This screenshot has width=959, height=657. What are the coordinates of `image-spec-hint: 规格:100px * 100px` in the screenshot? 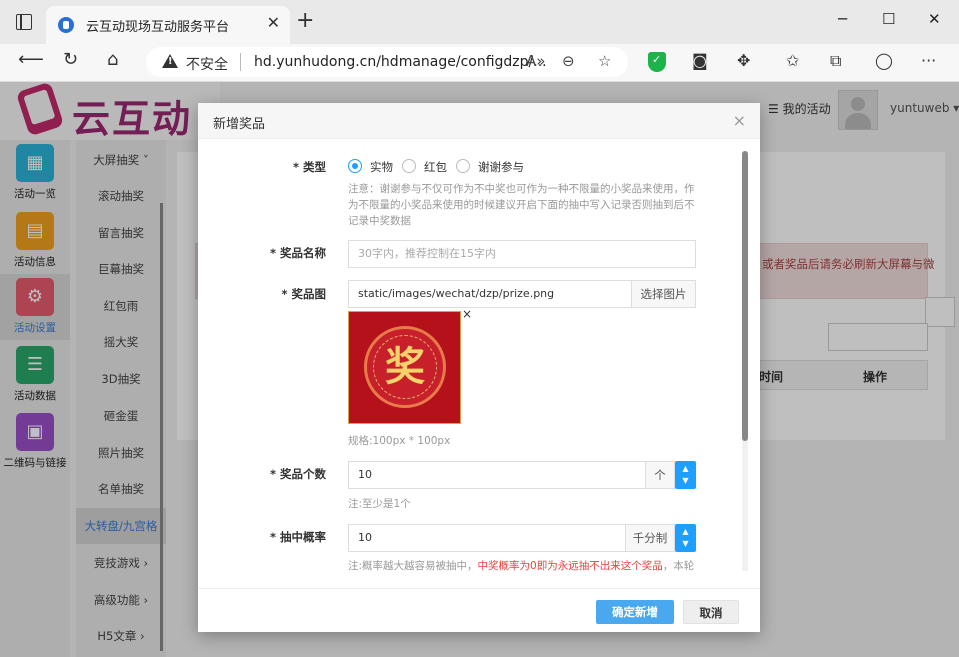 It's located at (399, 441).